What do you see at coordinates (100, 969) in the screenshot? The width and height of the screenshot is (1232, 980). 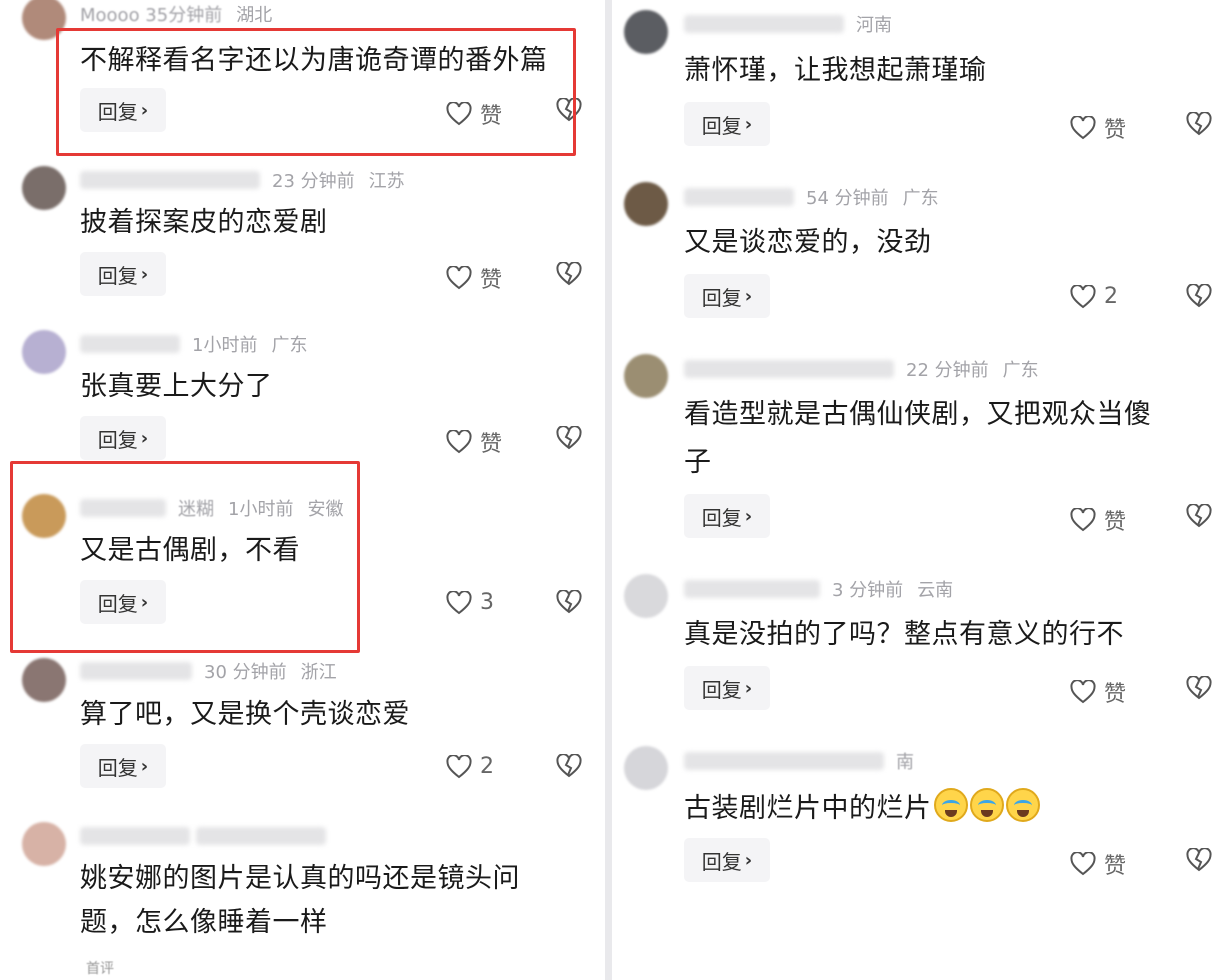 I see `fold-label: 首评` at bounding box center [100, 969].